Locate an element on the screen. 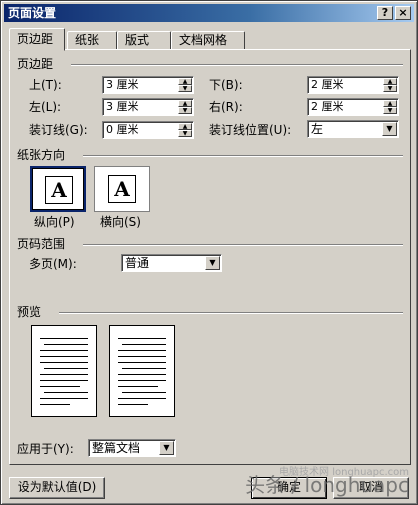 This screenshot has width=418, height=505. gutter-position-select: 左 ▼ is located at coordinates (353, 129).